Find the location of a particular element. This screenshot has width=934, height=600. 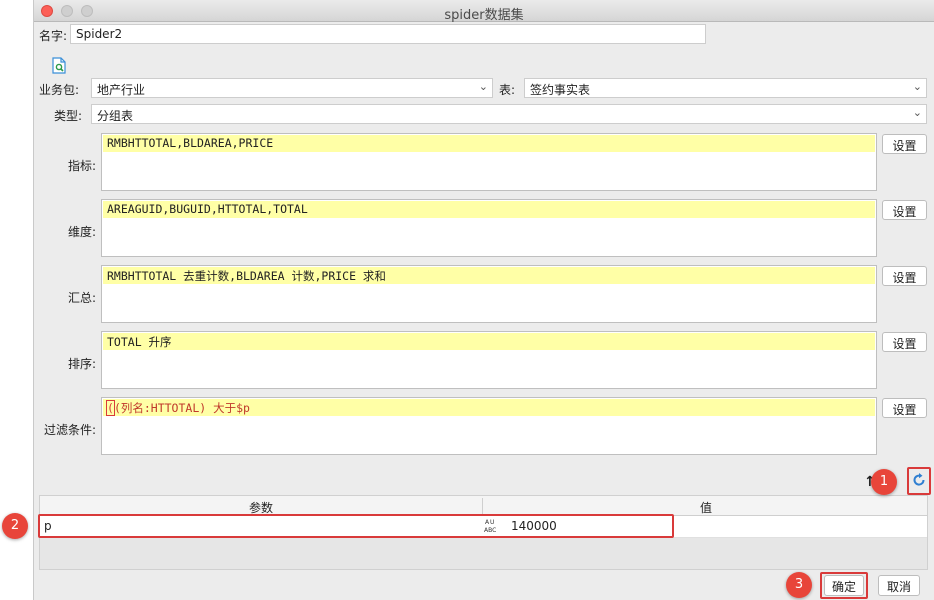

sort-field: TOTAL 升序 is located at coordinates (489, 360).